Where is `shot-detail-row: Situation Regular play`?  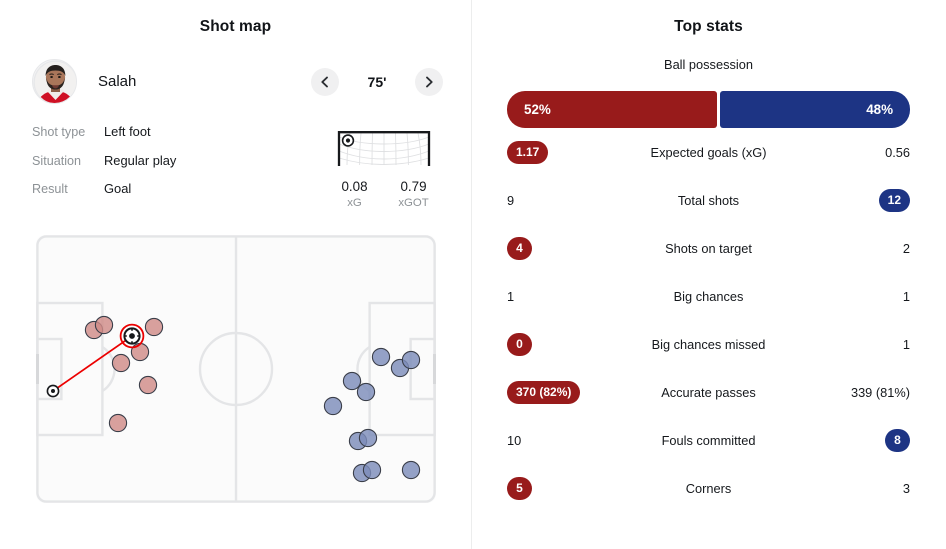 shot-detail-row: Situation Regular play is located at coordinates (104, 167).